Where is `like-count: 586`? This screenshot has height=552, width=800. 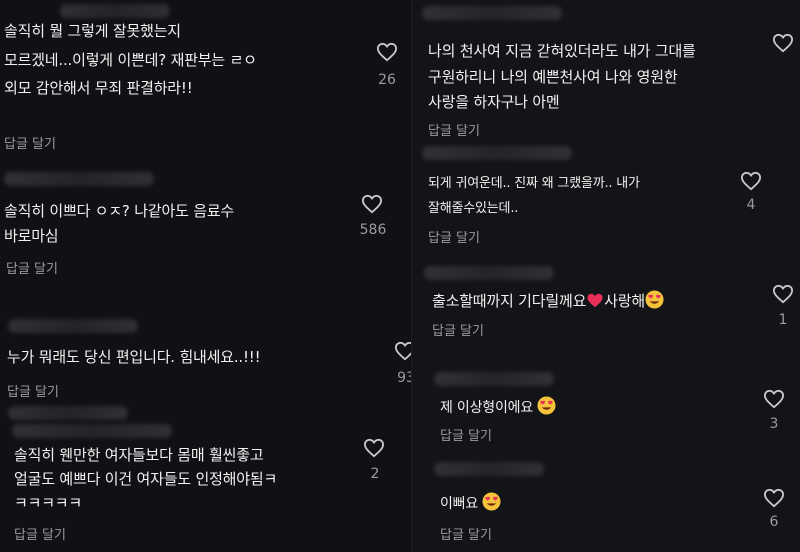
like-count: 586 is located at coordinates (373, 230).